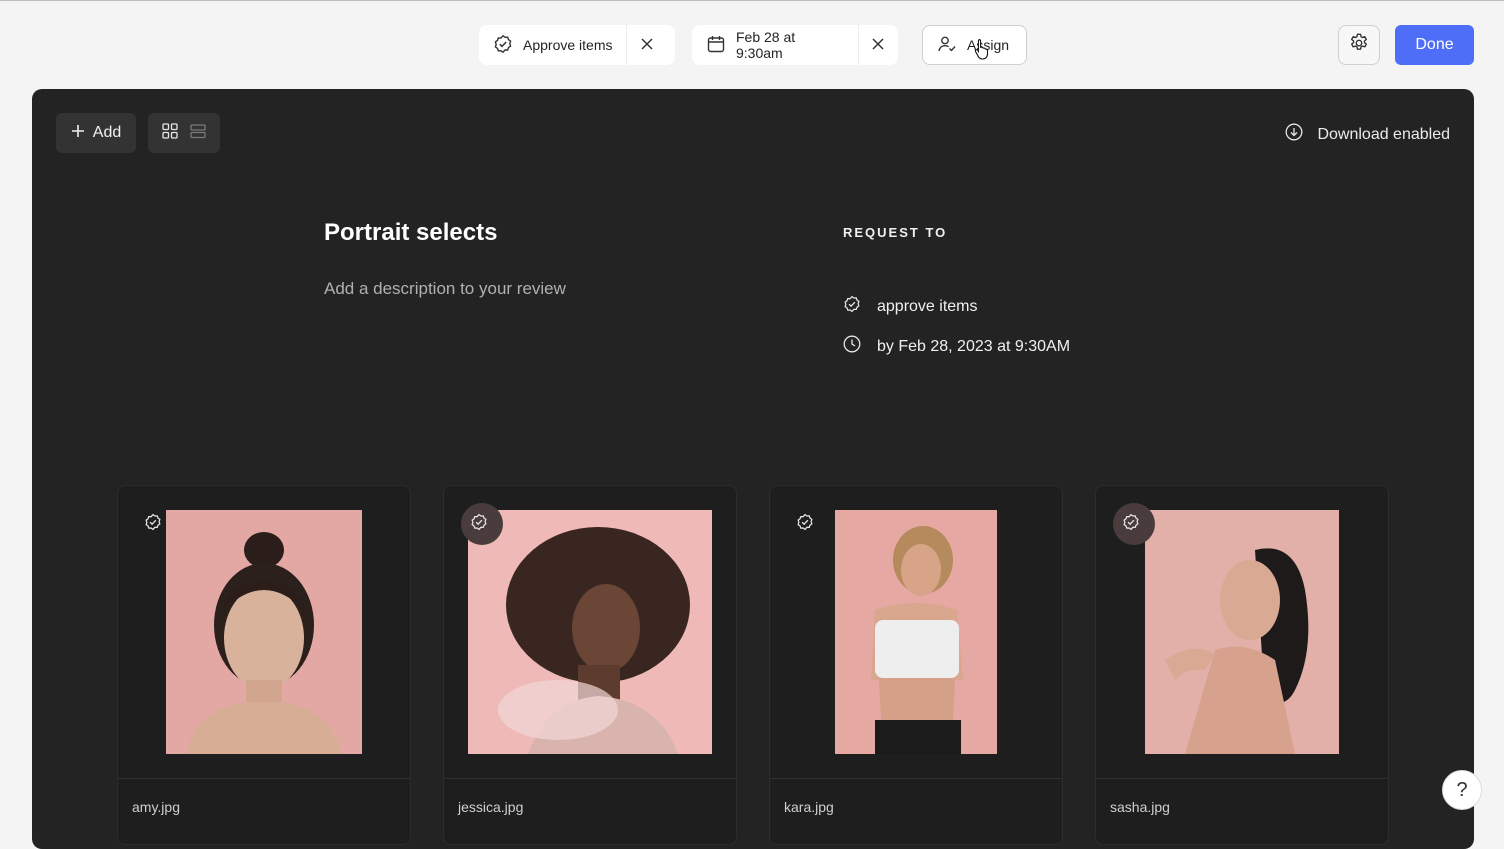  What do you see at coordinates (410, 233) in the screenshot?
I see `review-title: Portrait selects` at bounding box center [410, 233].